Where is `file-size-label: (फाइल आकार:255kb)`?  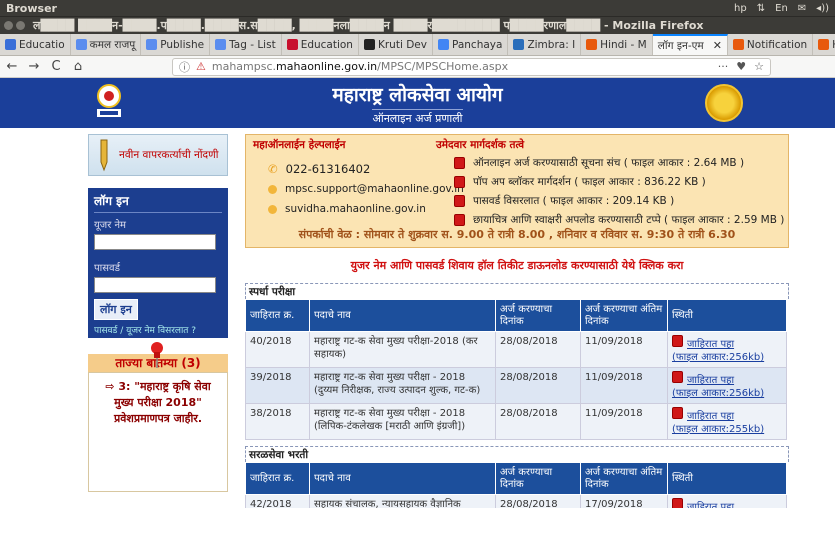 file-size-label: (फाइल आकार:255kb) is located at coordinates (718, 429).